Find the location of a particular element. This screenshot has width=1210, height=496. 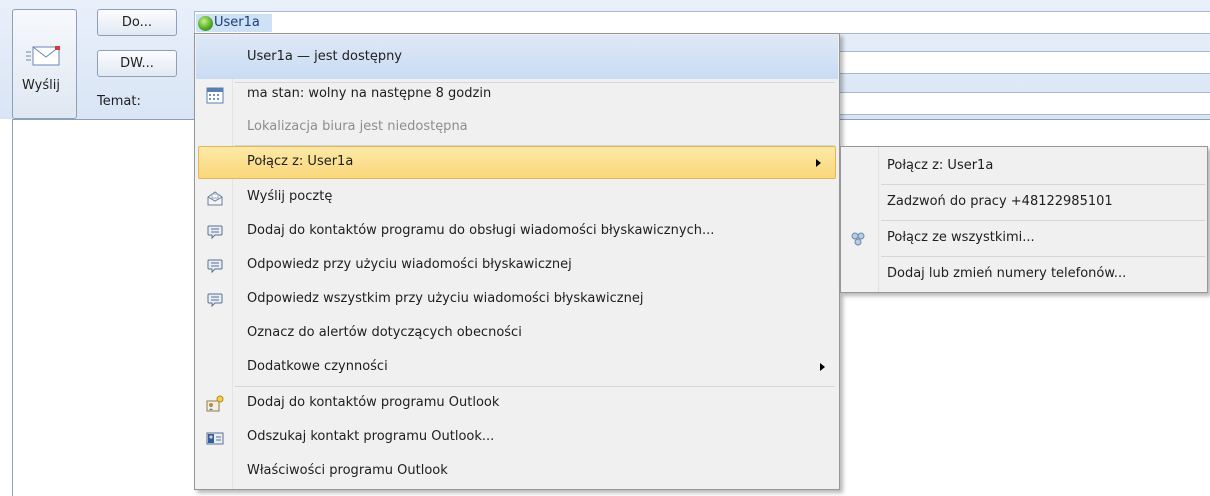

menu-item-presence-alerts: Oznacz do alertów dotyczących obecności is located at coordinates (517, 333).